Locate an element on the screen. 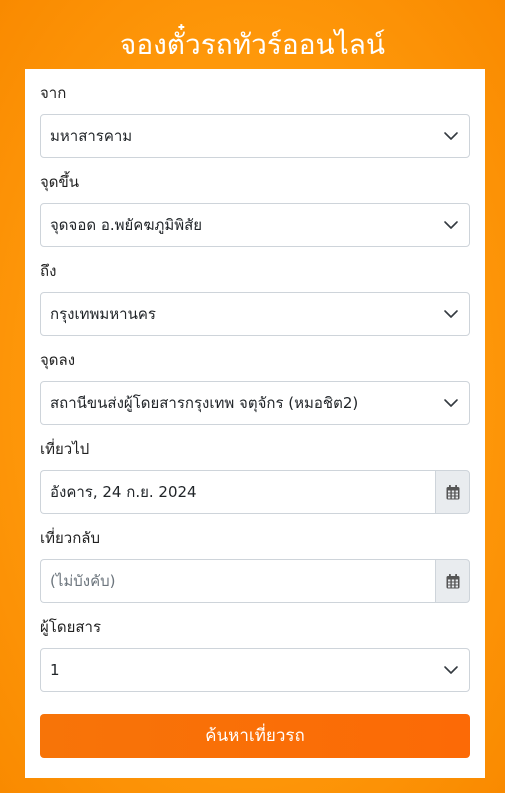 This screenshot has width=505, height=793. pickup-label: จุดขึ้น is located at coordinates (60, 182).